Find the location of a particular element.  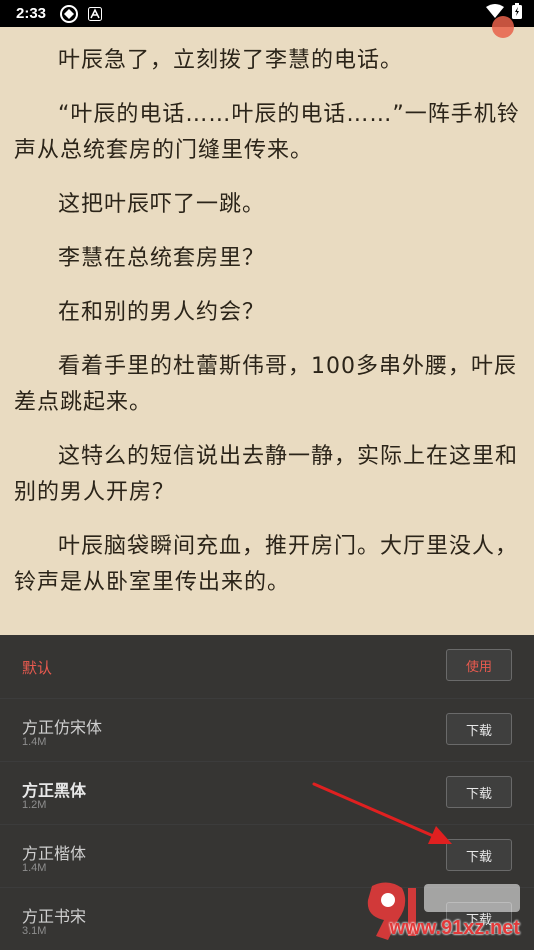

font-name: 方正仿宋体 is located at coordinates (62, 727).